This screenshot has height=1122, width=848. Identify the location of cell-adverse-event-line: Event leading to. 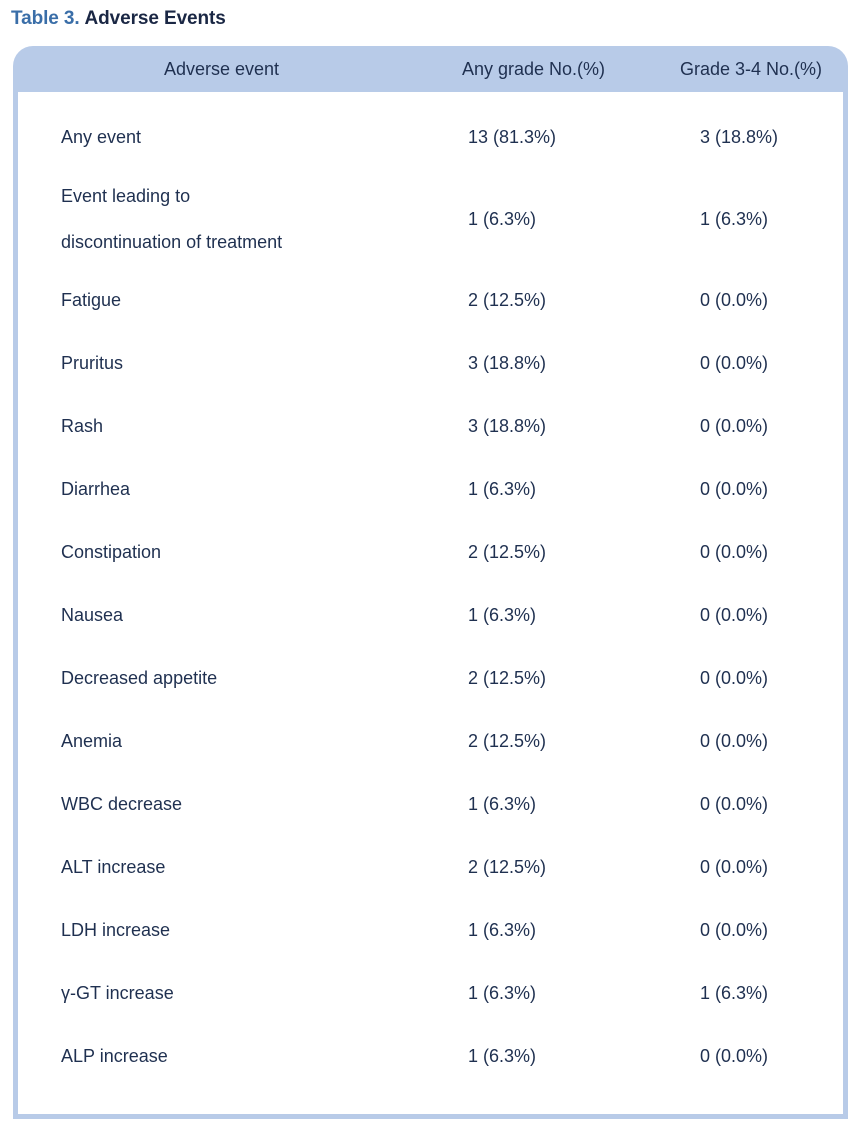
(126, 195).